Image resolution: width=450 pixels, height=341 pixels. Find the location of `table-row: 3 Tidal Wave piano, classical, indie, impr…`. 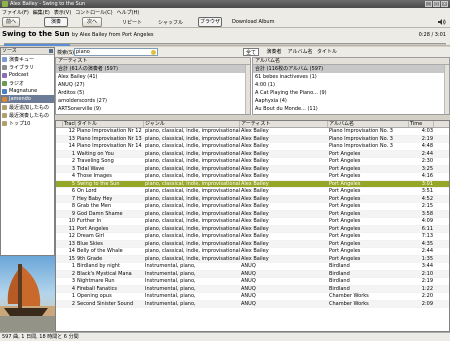

table-row: 3 Tidal Wave piano, classical, indie, impr… is located at coordinates (252, 169).